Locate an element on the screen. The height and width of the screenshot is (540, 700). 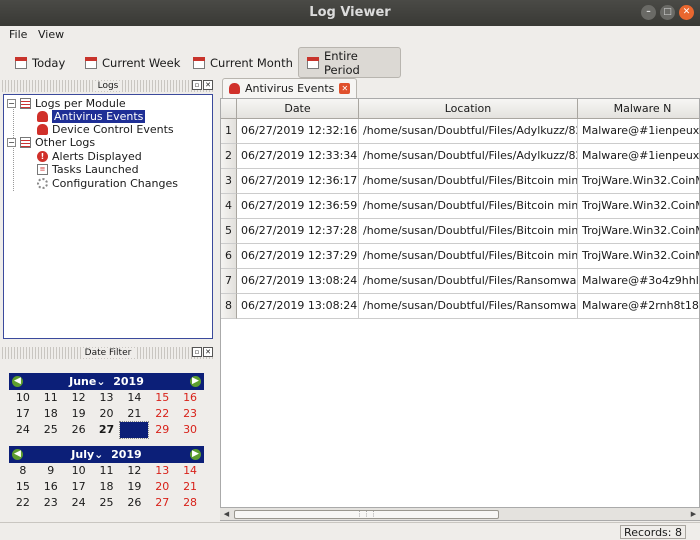
menu-view: View is located at coordinates (51, 34).